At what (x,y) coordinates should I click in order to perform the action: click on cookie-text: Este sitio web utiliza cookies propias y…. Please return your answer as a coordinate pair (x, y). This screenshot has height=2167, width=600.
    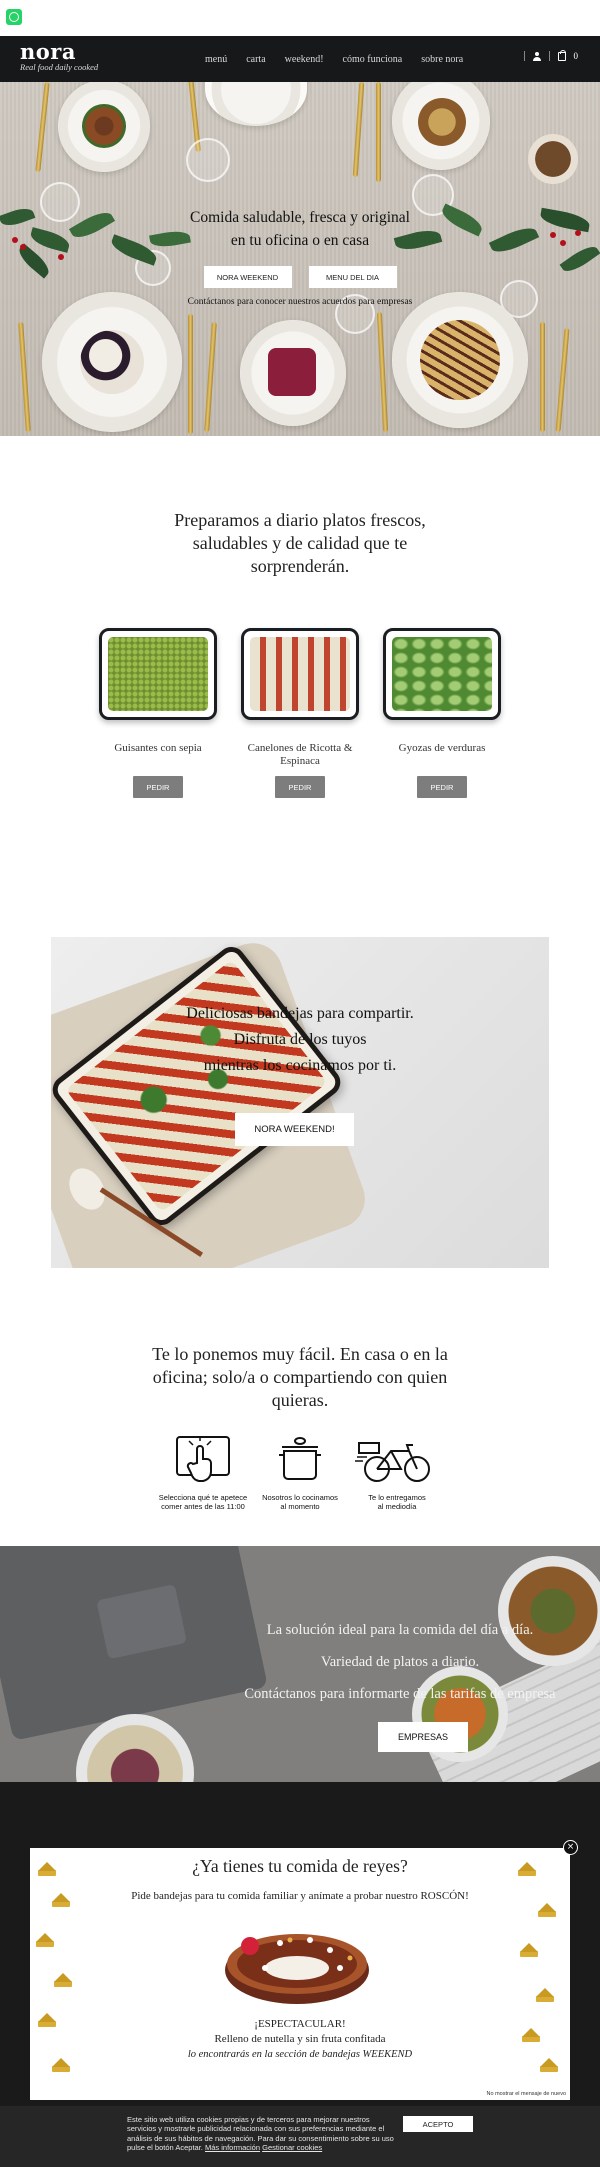
    Looking at the image, I should click on (262, 2133).